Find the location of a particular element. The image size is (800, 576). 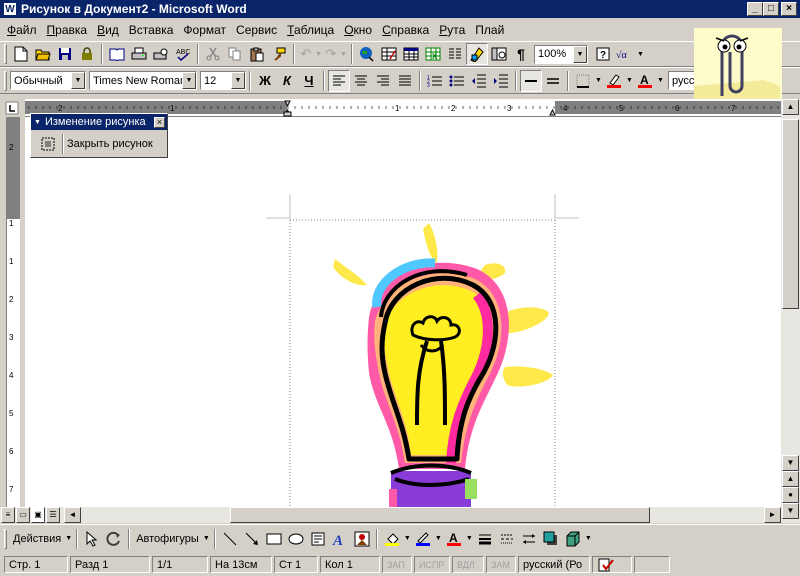

menu-item-0: Файл is located at coordinates (22, 30).